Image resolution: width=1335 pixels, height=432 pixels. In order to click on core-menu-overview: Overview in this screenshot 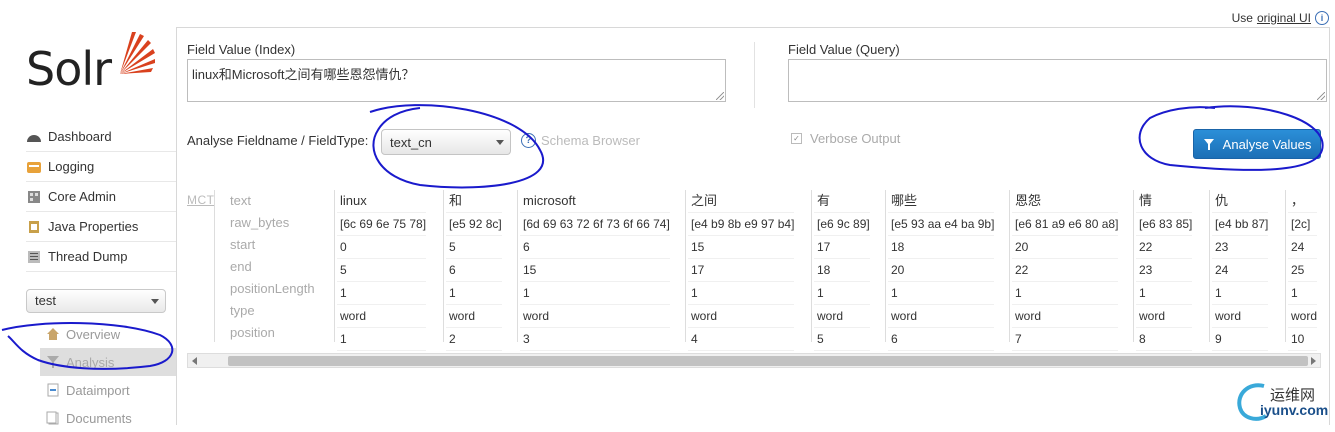, I will do `click(108, 334)`.